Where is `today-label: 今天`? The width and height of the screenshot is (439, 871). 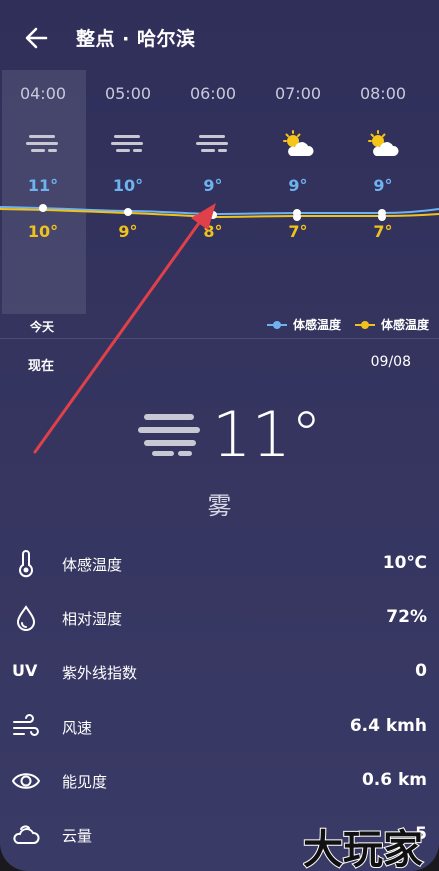
today-label: 今天 is located at coordinates (42, 327).